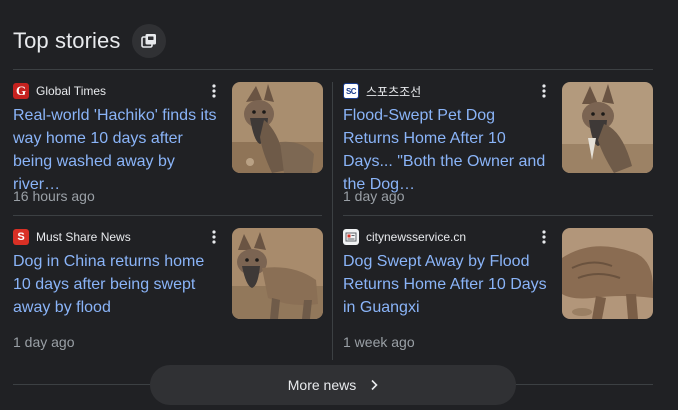  Describe the element at coordinates (67, 40) in the screenshot. I see `section-title: Top stories` at that location.